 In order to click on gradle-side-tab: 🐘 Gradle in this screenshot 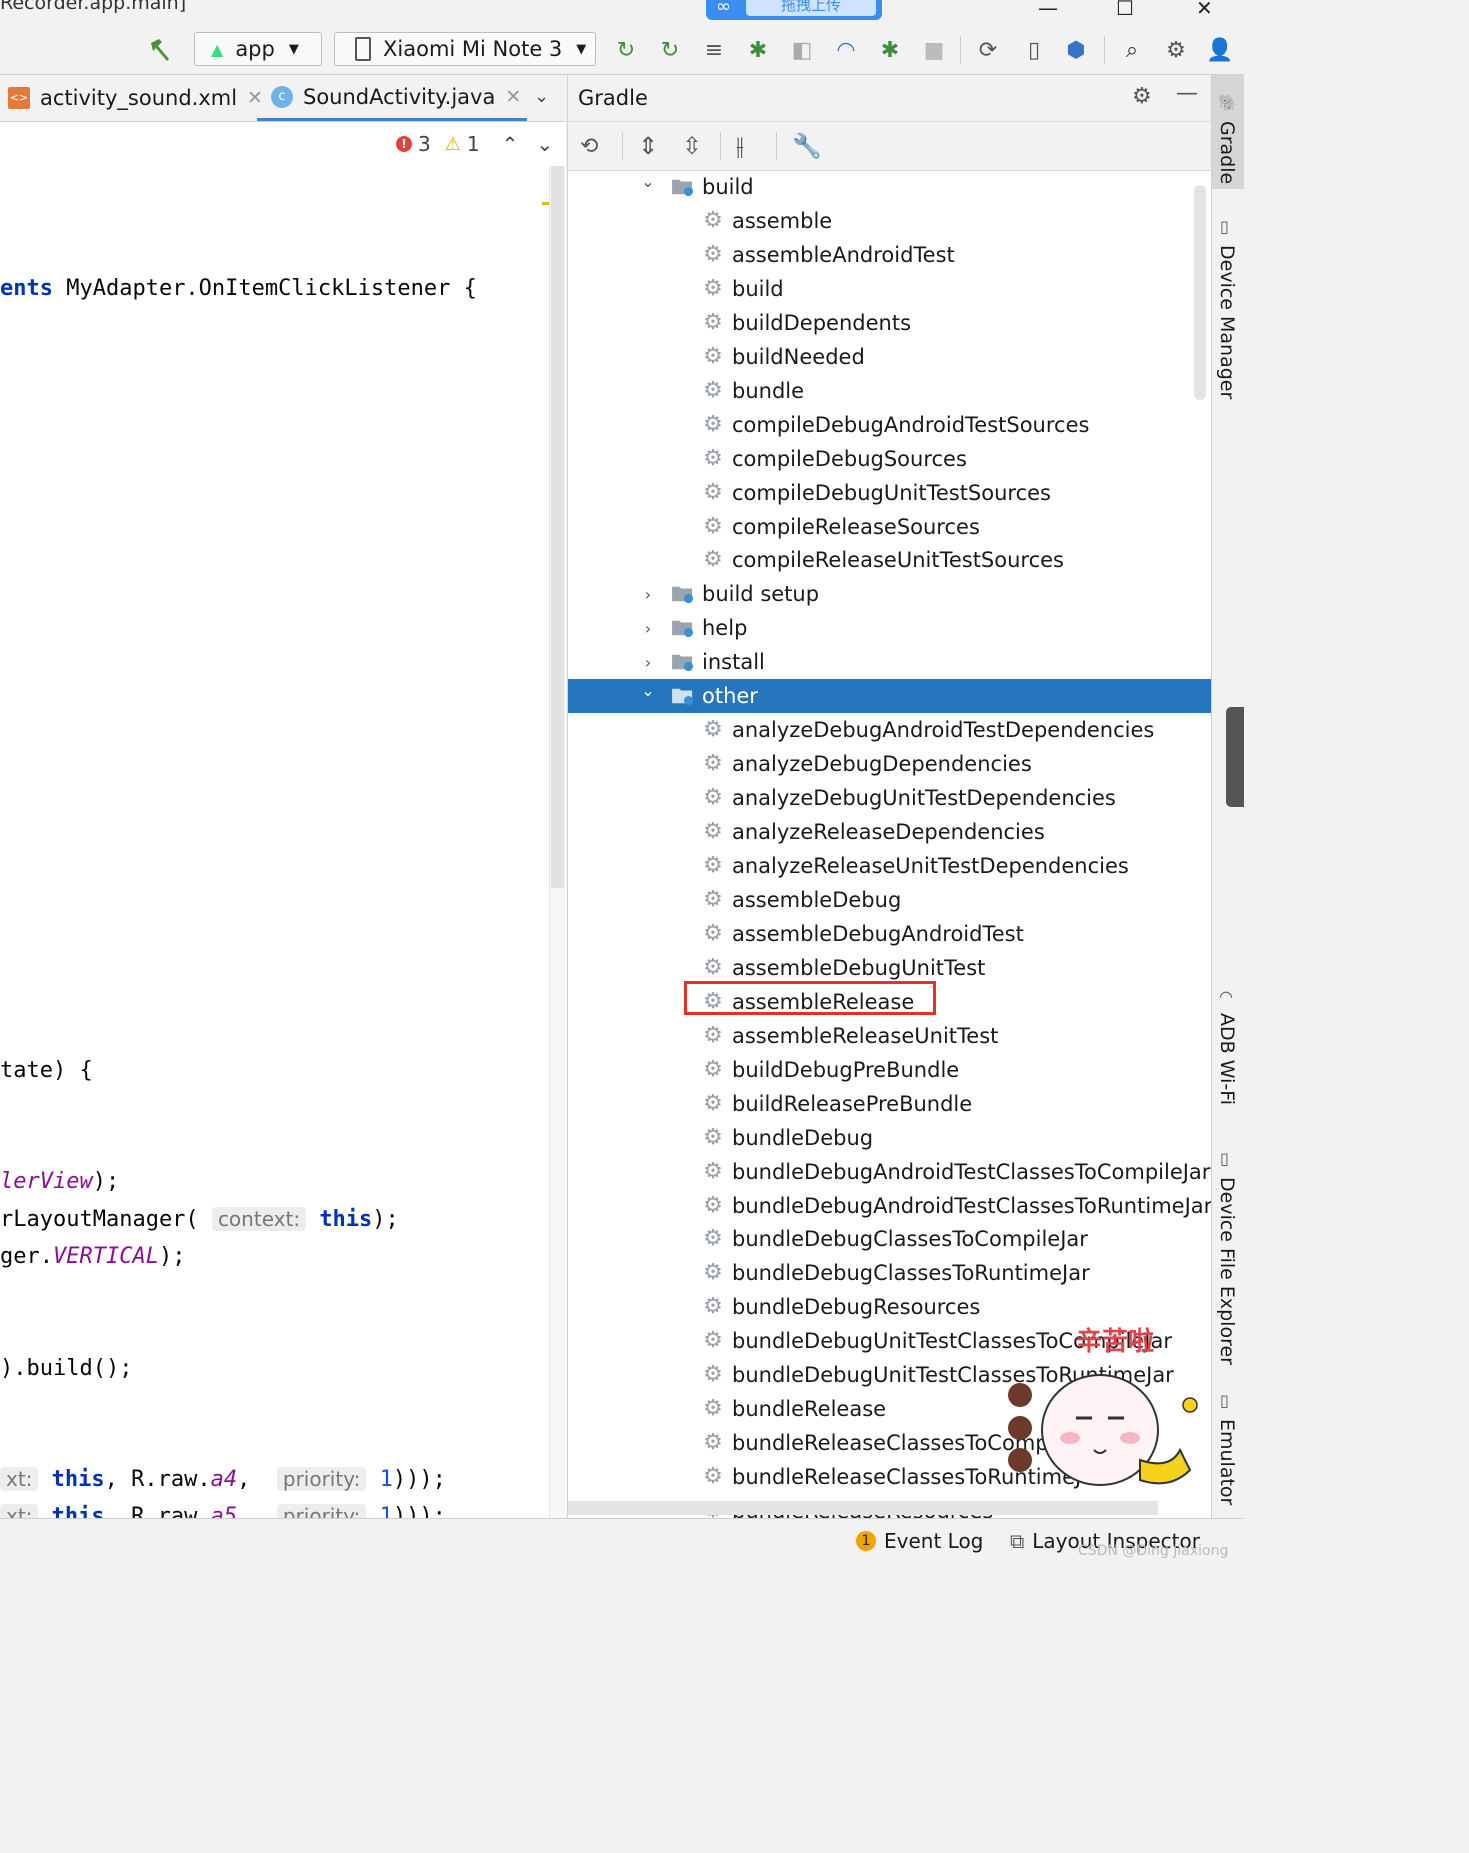, I will do `click(1228, 132)`.